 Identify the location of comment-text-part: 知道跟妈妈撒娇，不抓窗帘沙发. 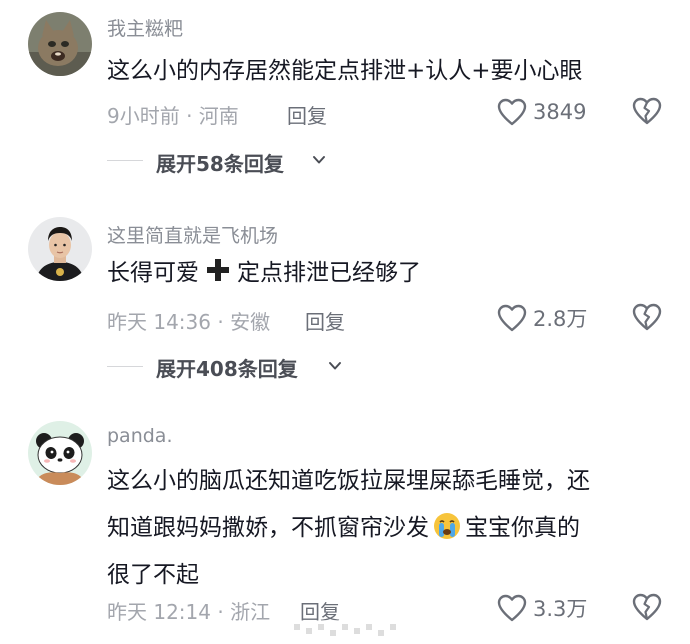
(268, 528).